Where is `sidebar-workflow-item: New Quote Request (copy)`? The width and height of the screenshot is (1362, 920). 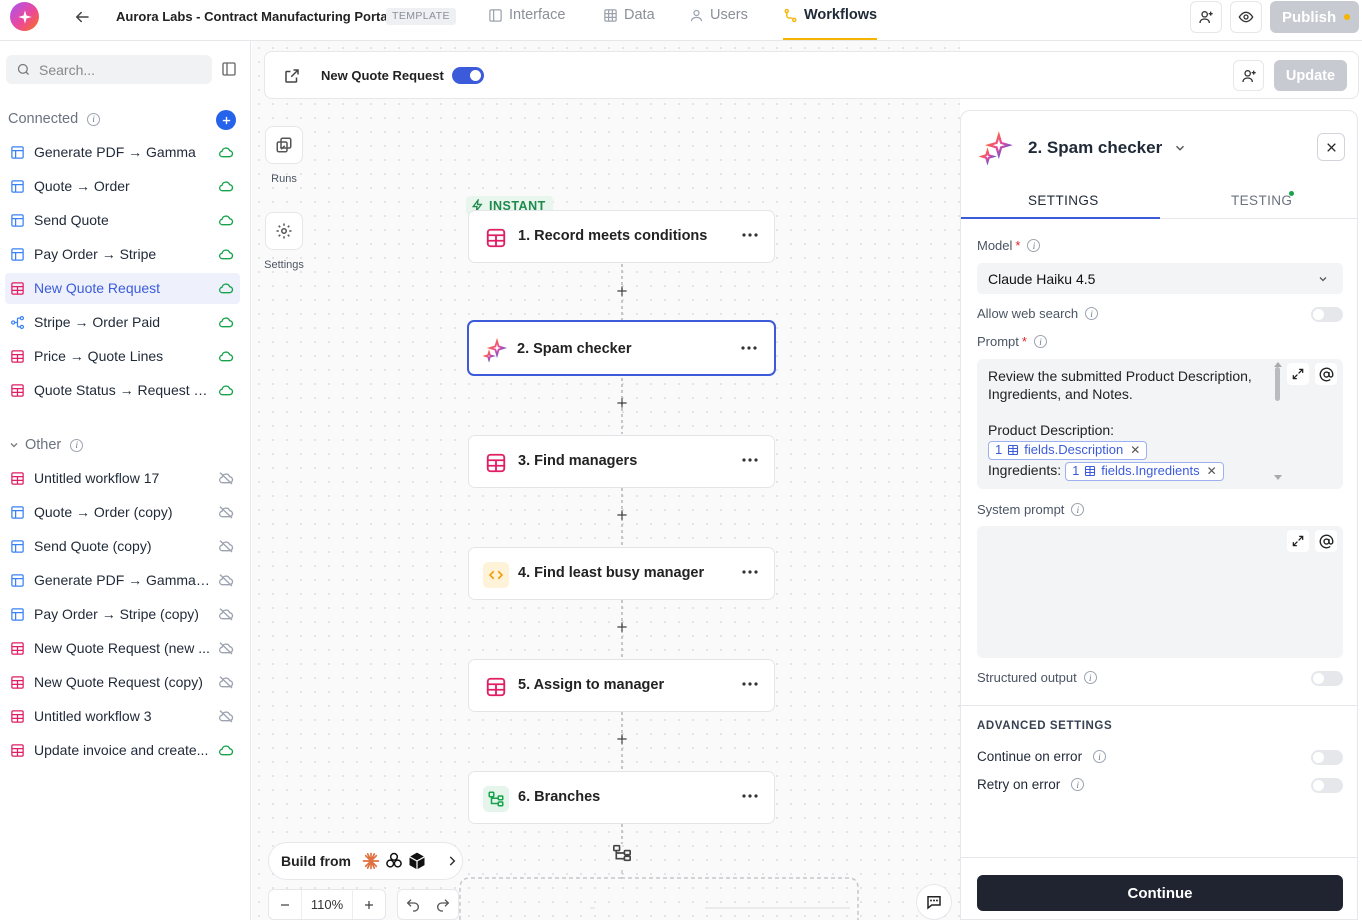
sidebar-workflow-item: New Quote Request (copy) is located at coordinates (122, 682).